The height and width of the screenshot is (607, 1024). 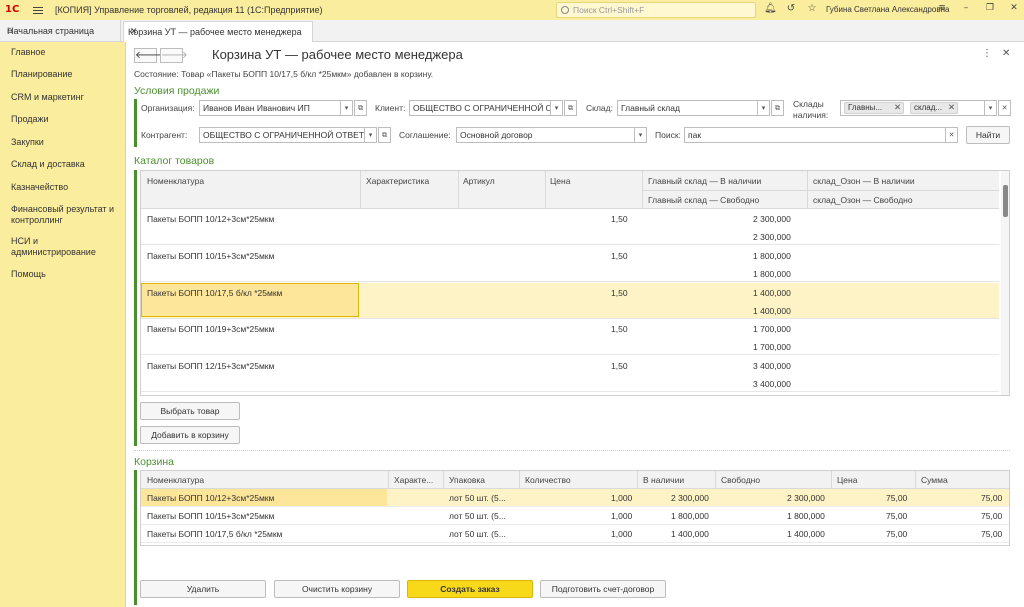 I want to click on brow-free: 1 800,000, so click(x=806, y=516).